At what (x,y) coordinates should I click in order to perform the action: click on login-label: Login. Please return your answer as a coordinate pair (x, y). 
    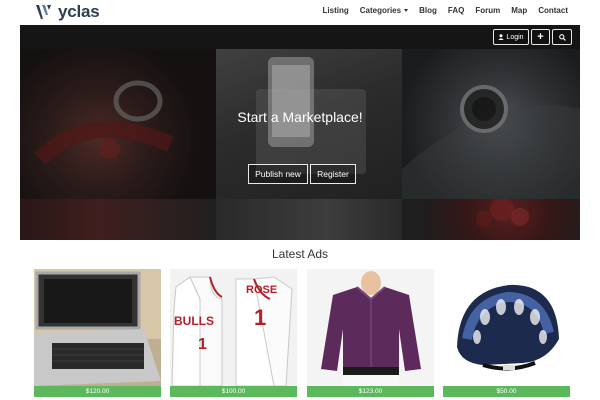
    Looking at the image, I should click on (515, 37).